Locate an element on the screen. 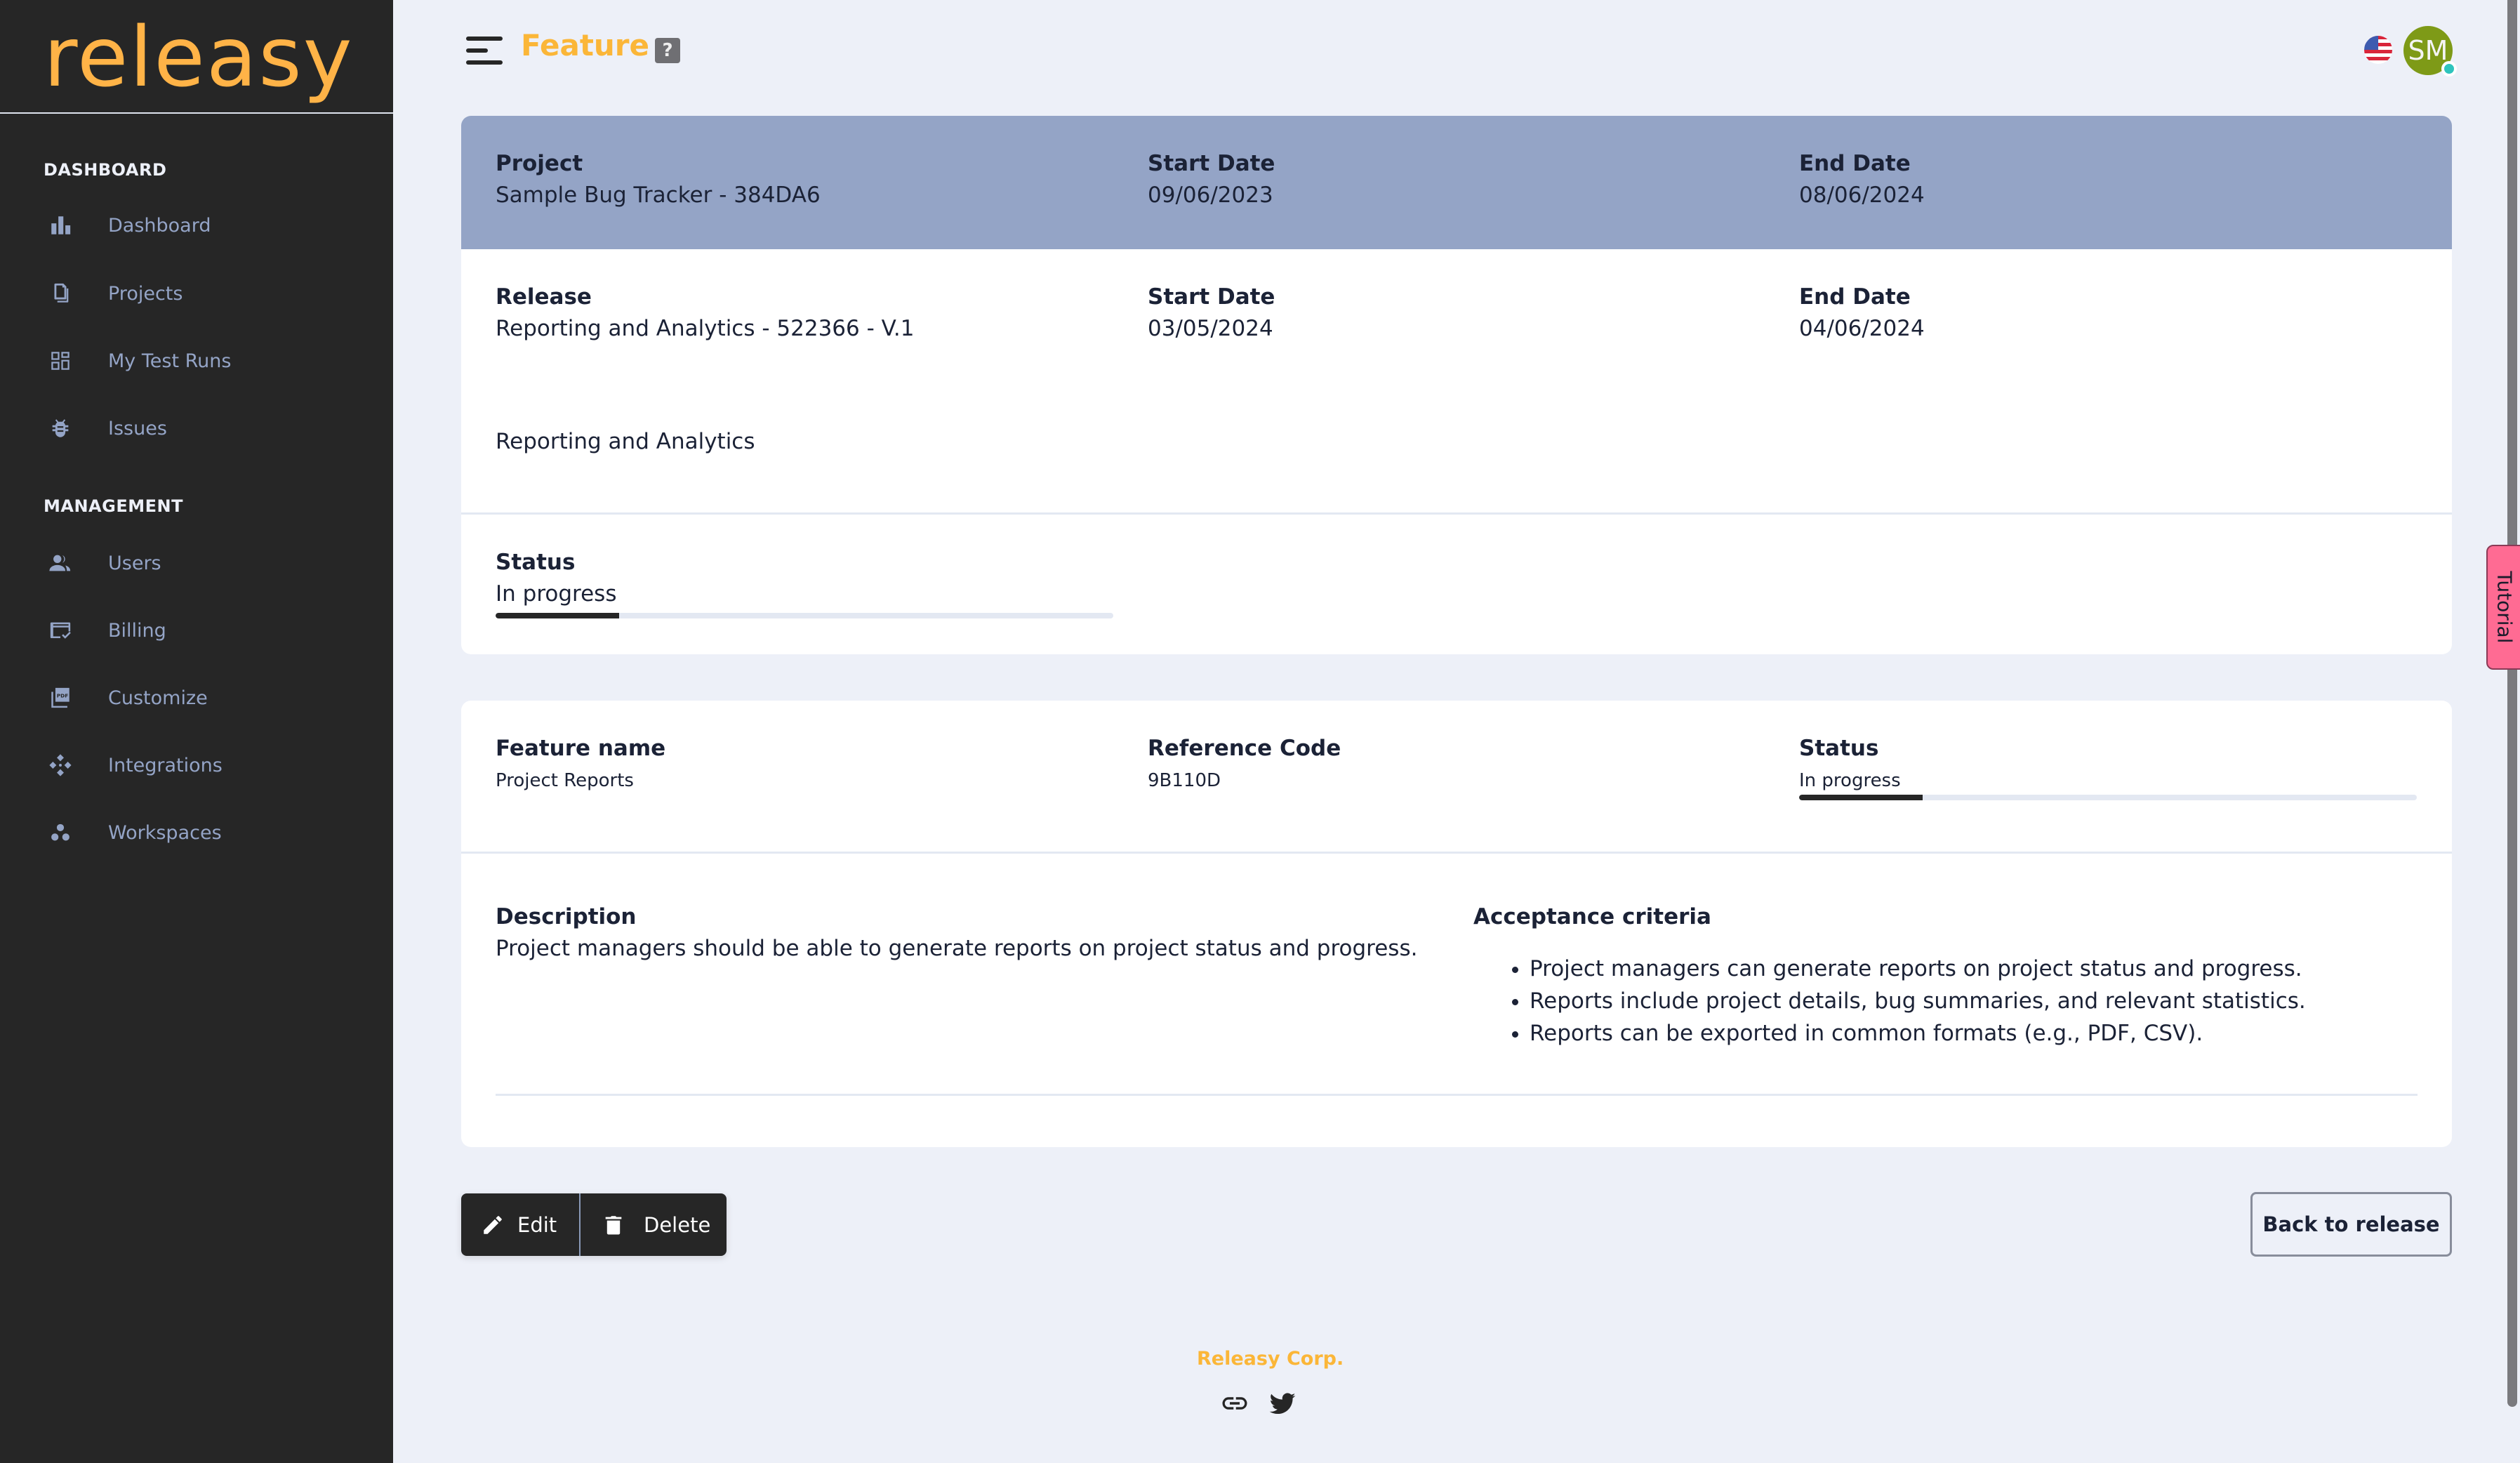 This screenshot has height=1463, width=2520. logo-divider is located at coordinates (196, 113).